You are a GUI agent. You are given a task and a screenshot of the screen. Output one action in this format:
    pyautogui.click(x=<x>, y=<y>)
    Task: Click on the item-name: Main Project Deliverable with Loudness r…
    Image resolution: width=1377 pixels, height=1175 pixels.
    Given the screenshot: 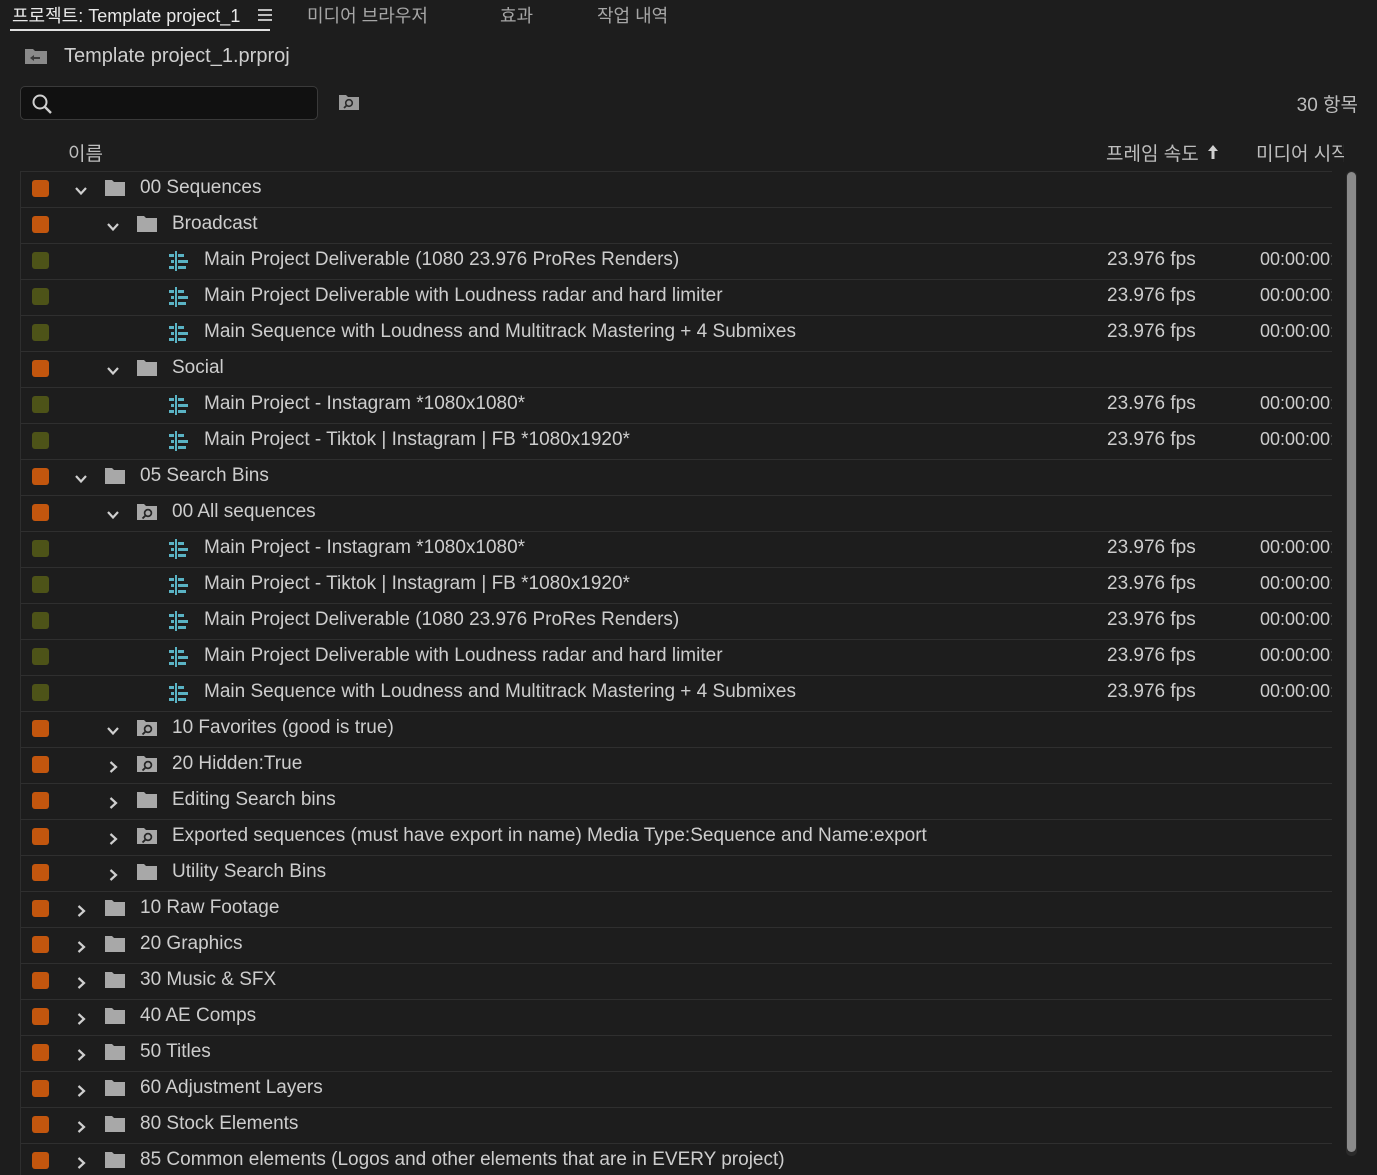 What is the action you would take?
    pyautogui.click(x=463, y=655)
    